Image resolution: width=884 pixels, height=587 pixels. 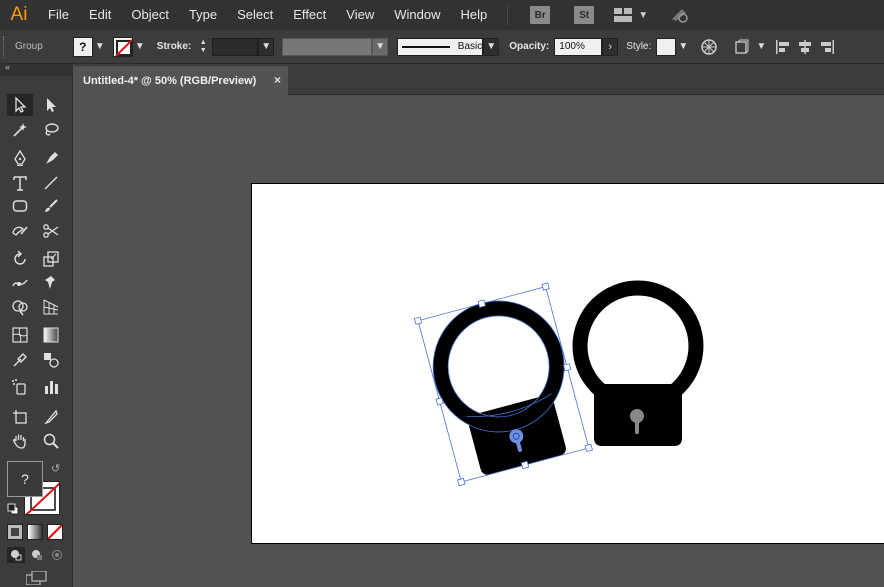 I want to click on workspace-switcher-icon: ▼, so click(x=631, y=15).